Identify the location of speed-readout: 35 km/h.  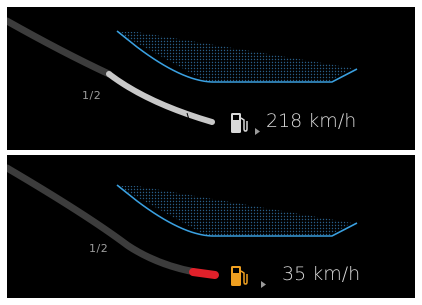
(321, 274).